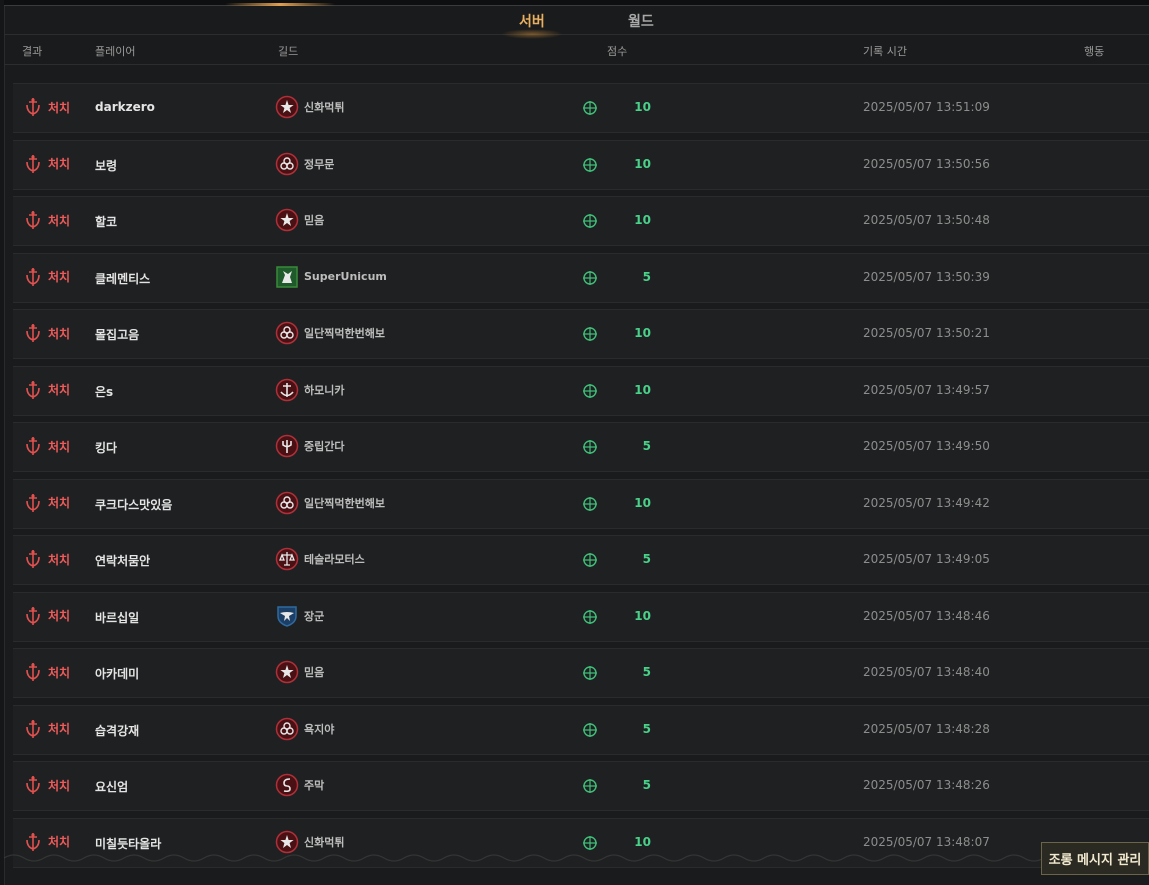 This screenshot has height=885, width=1149. I want to click on record-time: 2025/05/07 13:48:26, so click(926, 785).